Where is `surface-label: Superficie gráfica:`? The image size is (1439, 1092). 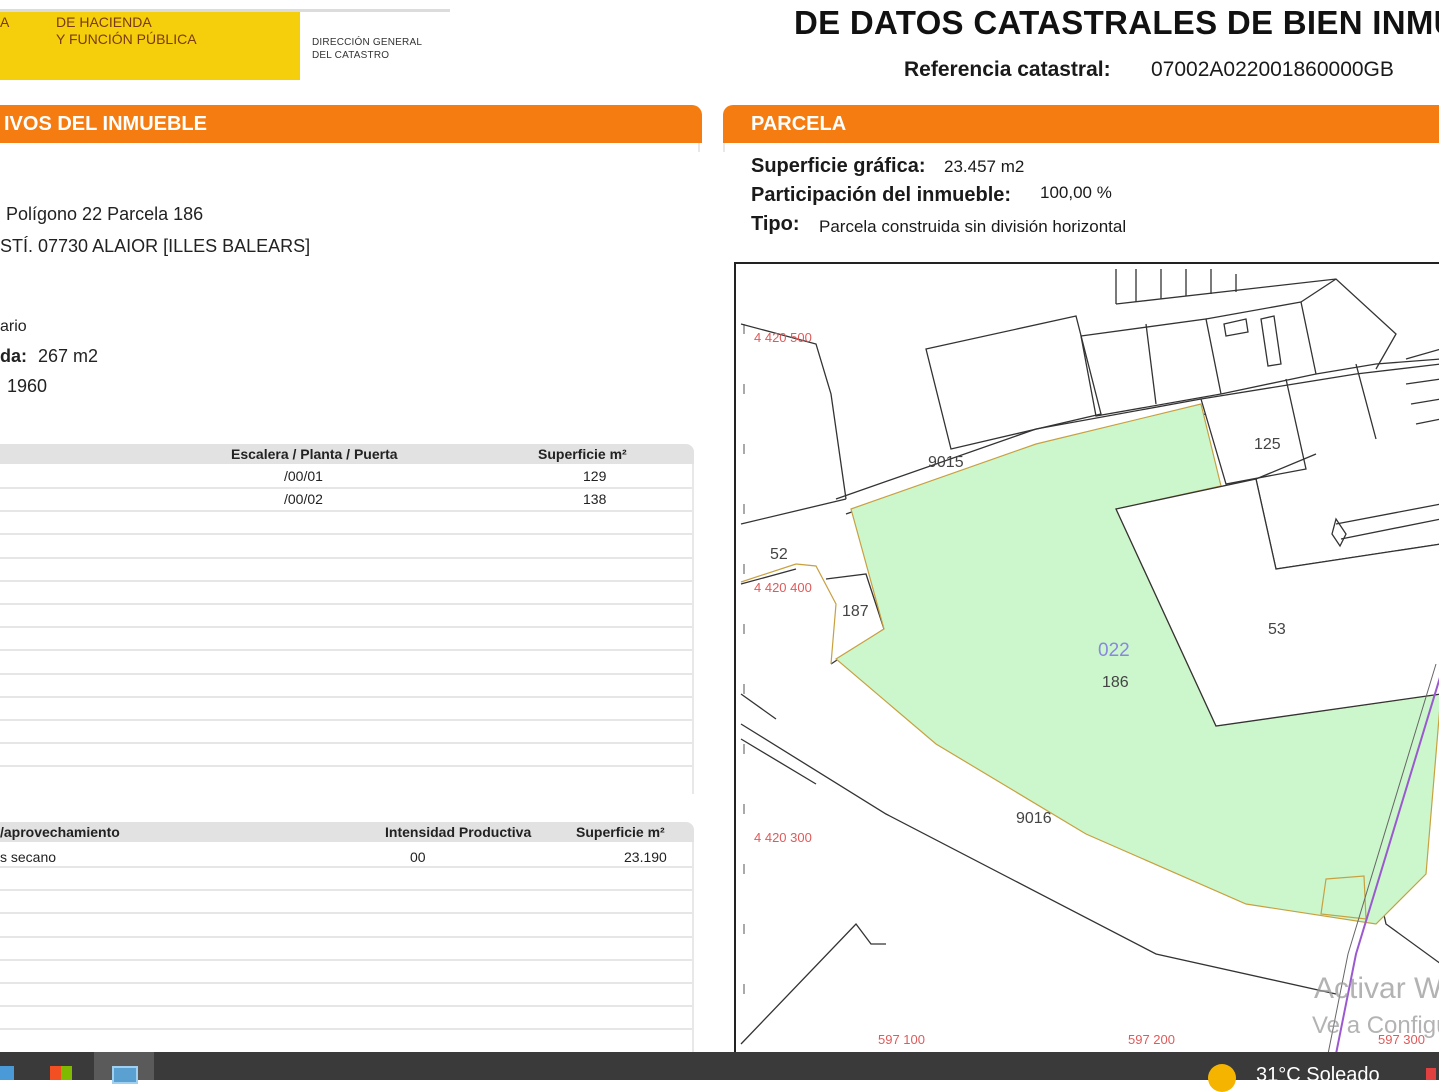
surface-label: Superficie gráfica: is located at coordinates (838, 166).